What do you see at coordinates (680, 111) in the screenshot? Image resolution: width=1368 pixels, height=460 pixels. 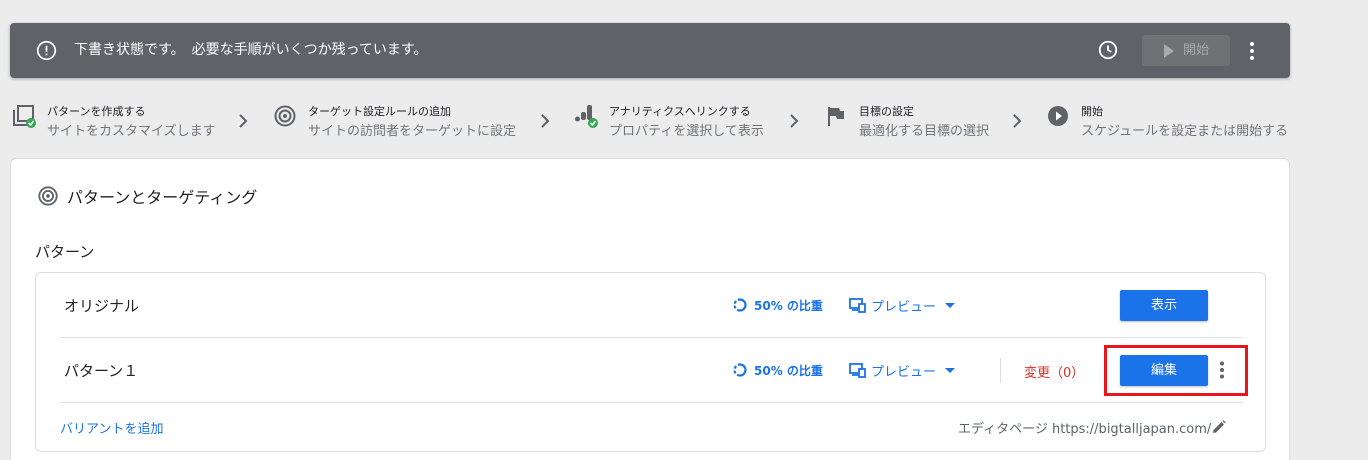 I see `step-title: アナリティクスへリンクする` at bounding box center [680, 111].